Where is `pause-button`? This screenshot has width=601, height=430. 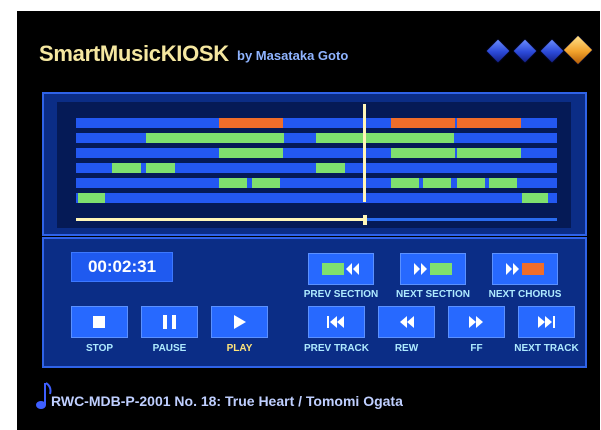
pause-button is located at coordinates (169, 322).